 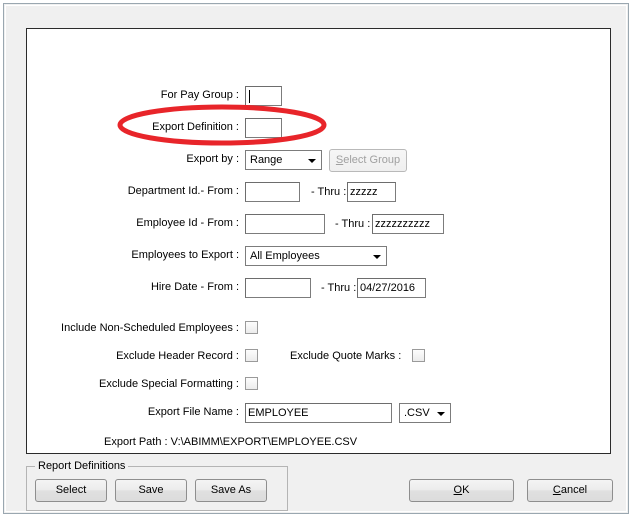 I want to click on ok-button: OK, so click(x=461, y=490).